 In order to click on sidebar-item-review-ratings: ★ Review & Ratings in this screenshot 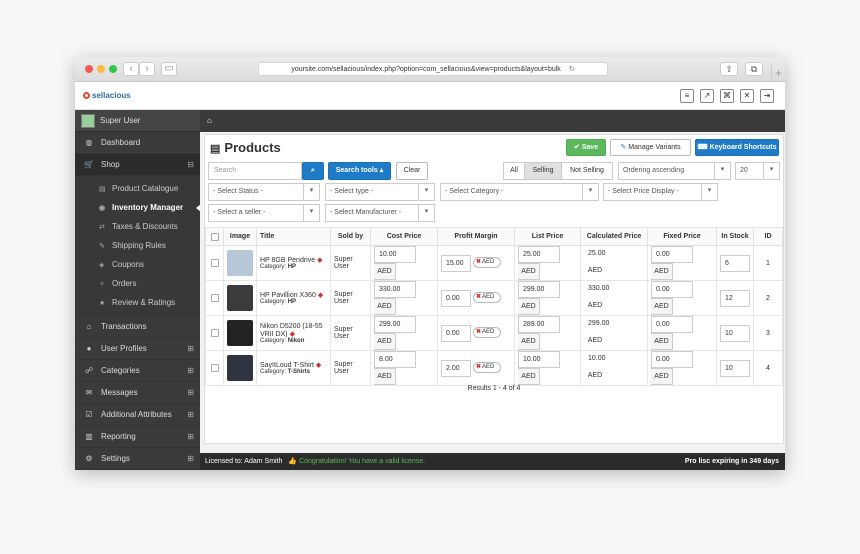, I will do `click(137, 302)`.